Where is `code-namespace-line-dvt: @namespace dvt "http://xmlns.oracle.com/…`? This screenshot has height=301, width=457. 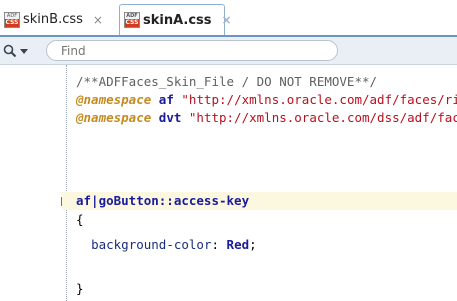 code-namespace-line-dvt: @namespace dvt "http://xmlns.oracle.com/… is located at coordinates (266, 118).